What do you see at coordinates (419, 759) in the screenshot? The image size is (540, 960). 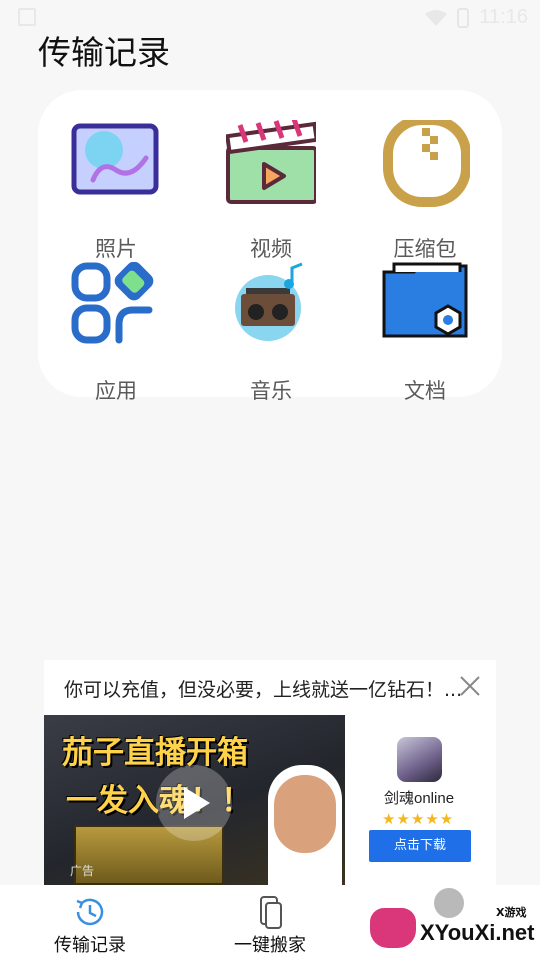 I see `ad-app-icon` at bounding box center [419, 759].